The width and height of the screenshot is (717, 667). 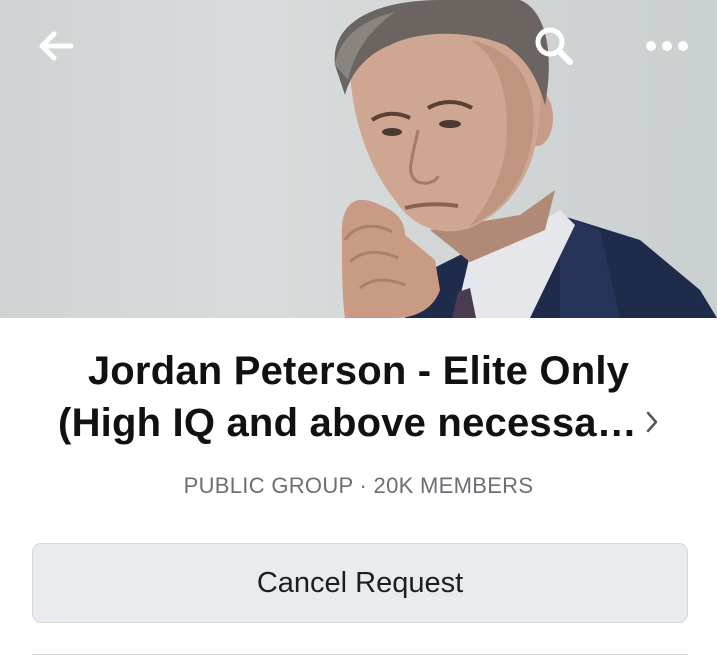 I want to click on more-dots-icon, so click(x=667, y=46).